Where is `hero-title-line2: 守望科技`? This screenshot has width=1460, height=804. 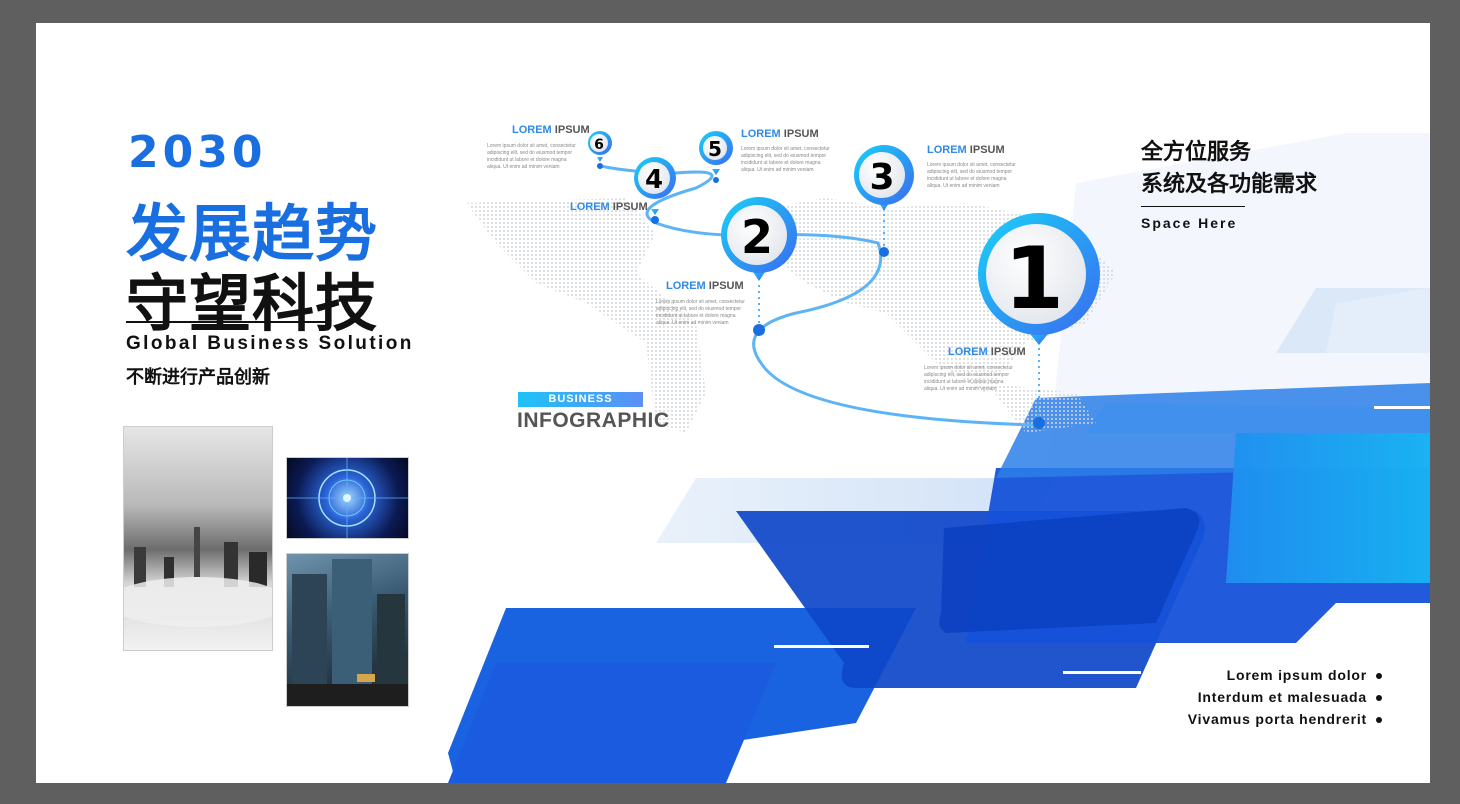
hero-title-line2: 守望科技 is located at coordinates (252, 303).